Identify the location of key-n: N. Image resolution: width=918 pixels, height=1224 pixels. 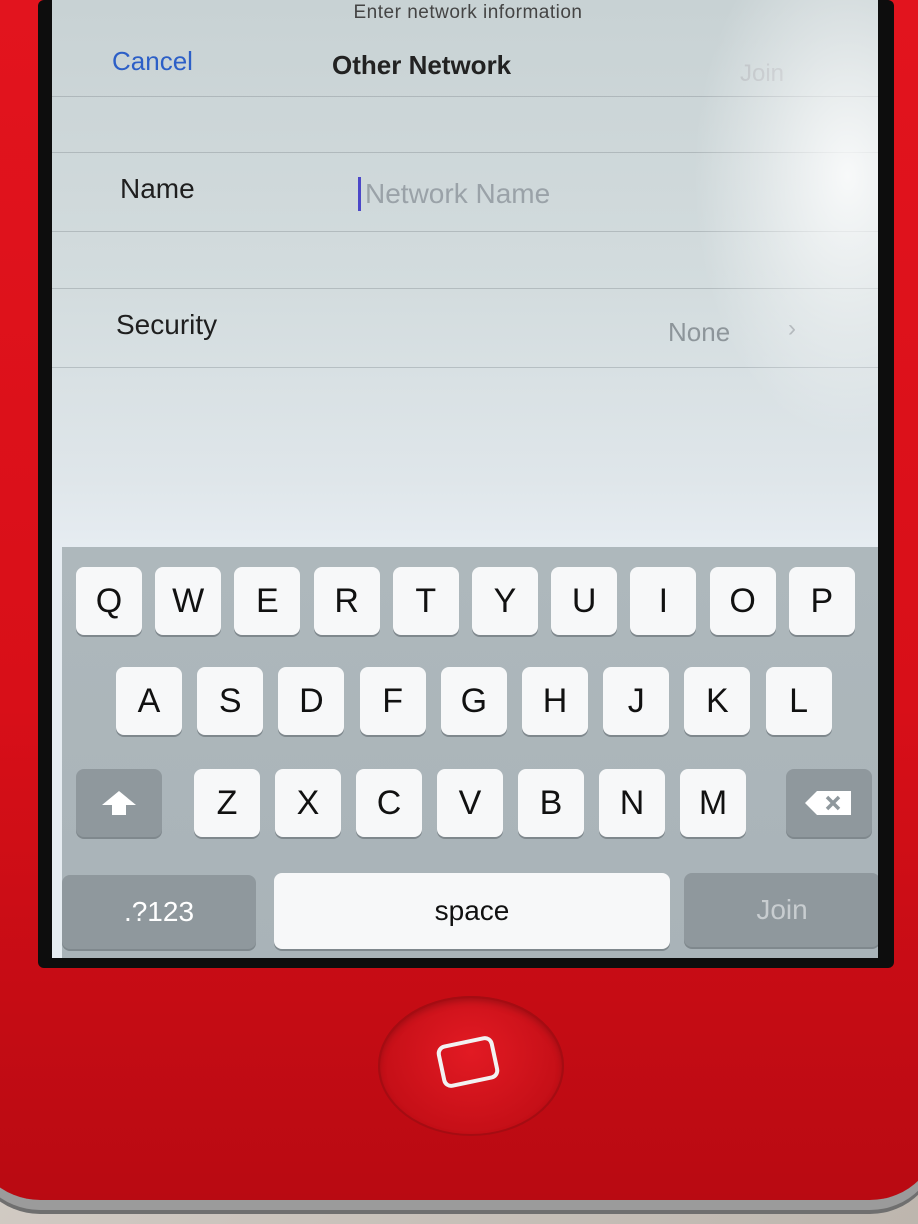
(632, 803).